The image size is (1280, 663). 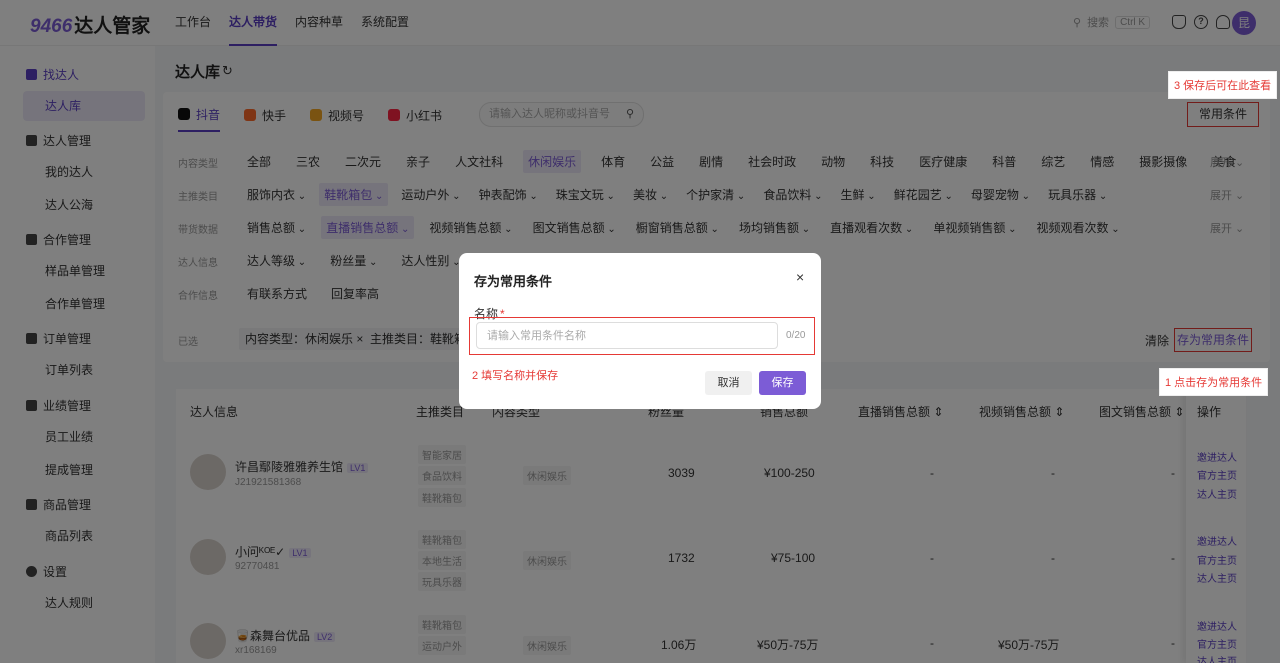 What do you see at coordinates (782, 383) in the screenshot?
I see `save-button: 保存` at bounding box center [782, 383].